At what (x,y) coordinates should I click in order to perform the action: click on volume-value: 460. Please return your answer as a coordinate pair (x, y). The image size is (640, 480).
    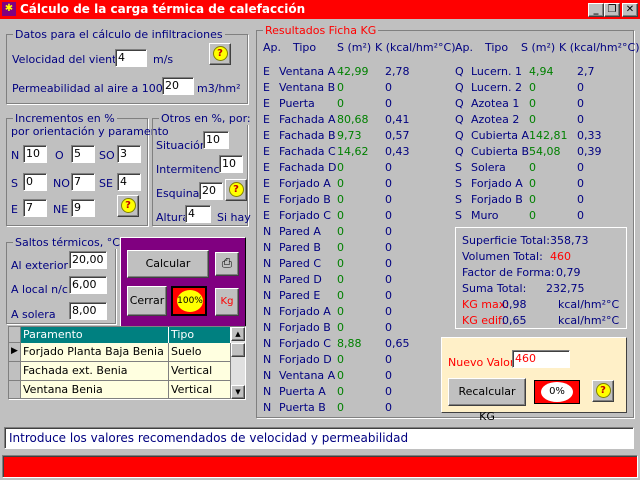
    Looking at the image, I should click on (560, 256).